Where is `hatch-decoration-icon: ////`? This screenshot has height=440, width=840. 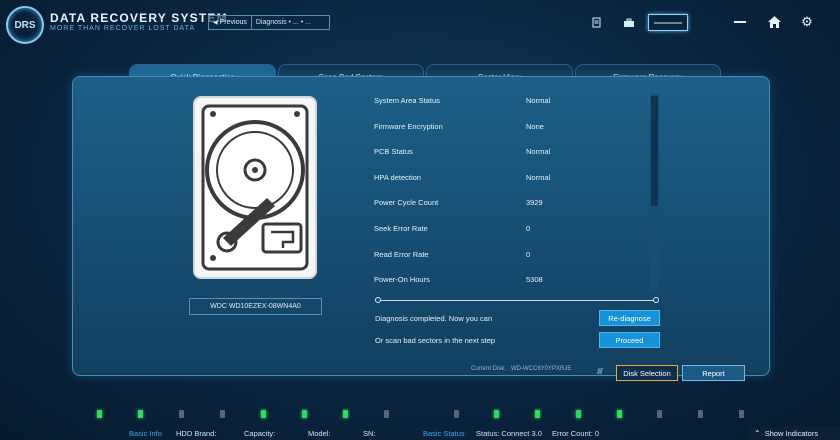
hatch-decoration-icon: //// is located at coordinates (600, 371).